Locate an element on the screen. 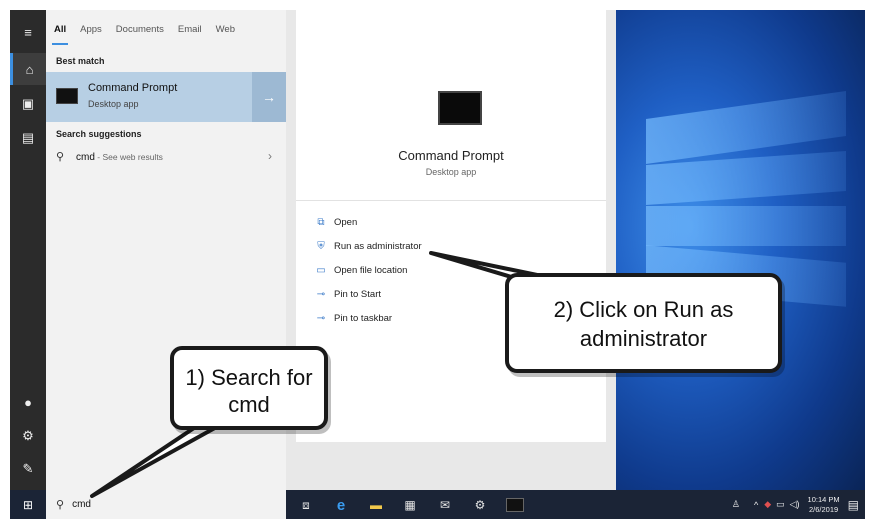 The image size is (870, 519). people-icon: ♙ is located at coordinates (736, 504).